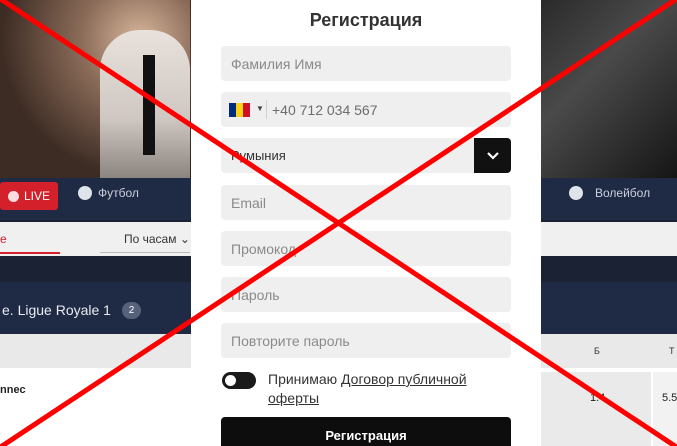 The height and width of the screenshot is (446, 677). Describe the element at coordinates (598, 398) in the screenshot. I see `odd-value-b: 1.4` at that location.